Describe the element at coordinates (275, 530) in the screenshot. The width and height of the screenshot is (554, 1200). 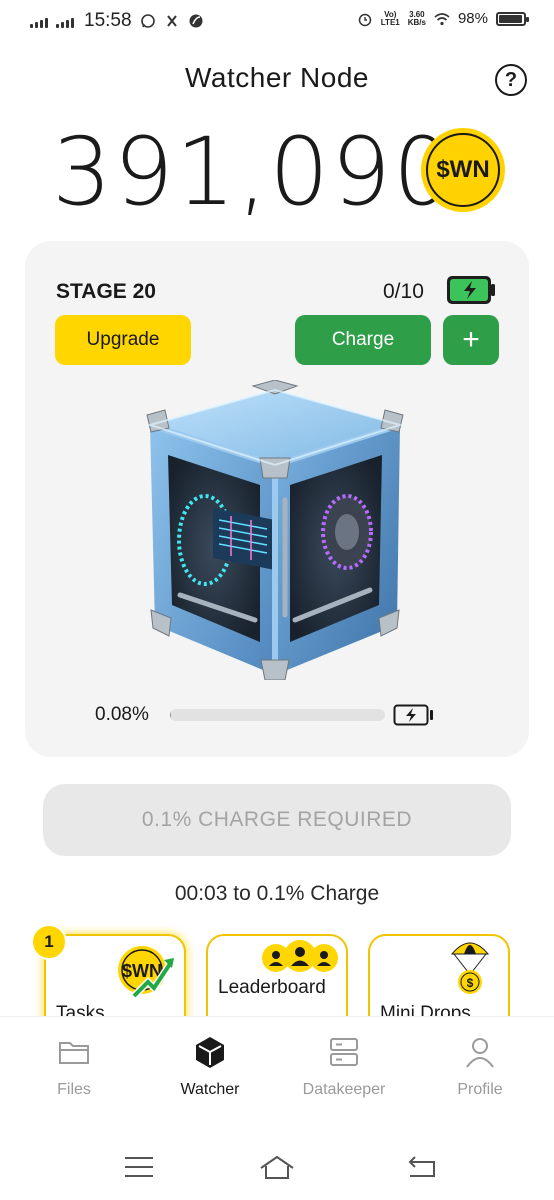
I see `watcher-node-cube-image` at that location.